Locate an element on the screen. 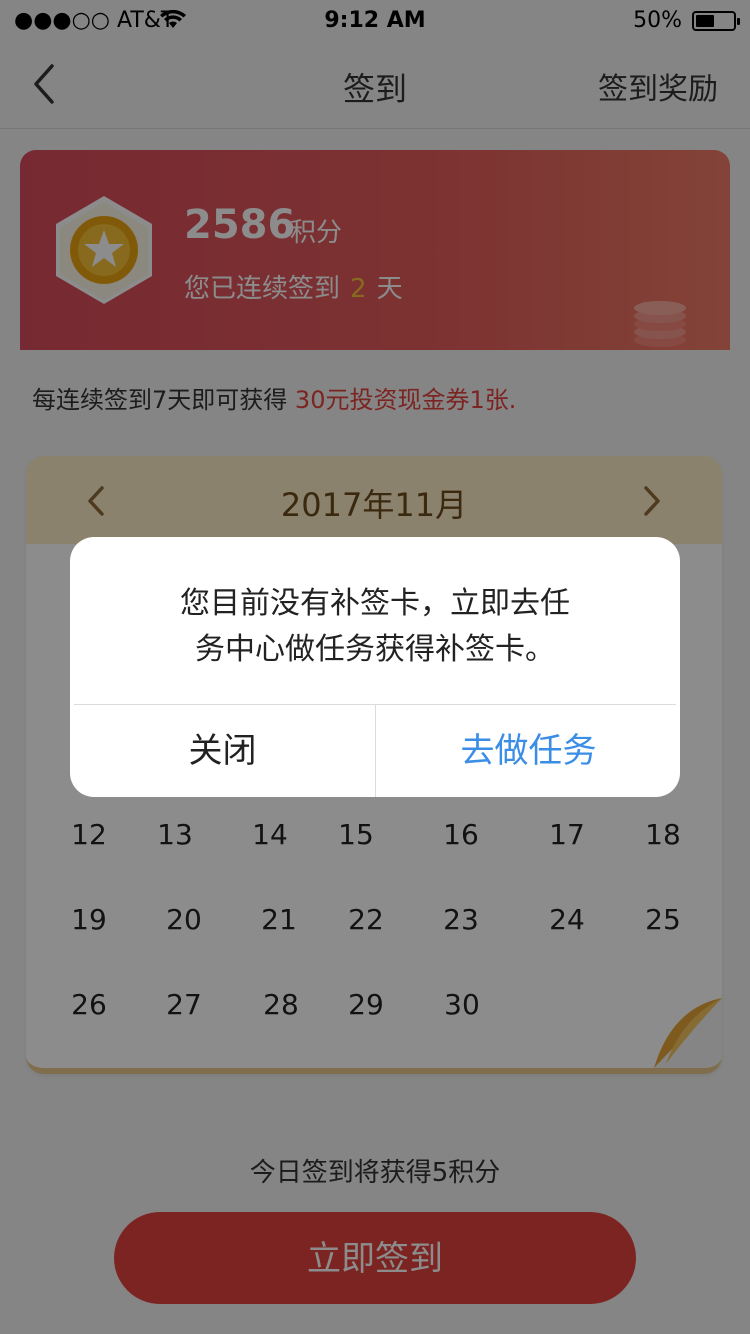  dialog-message-line: 务中心做任务获得补签卡。 is located at coordinates (375, 649).